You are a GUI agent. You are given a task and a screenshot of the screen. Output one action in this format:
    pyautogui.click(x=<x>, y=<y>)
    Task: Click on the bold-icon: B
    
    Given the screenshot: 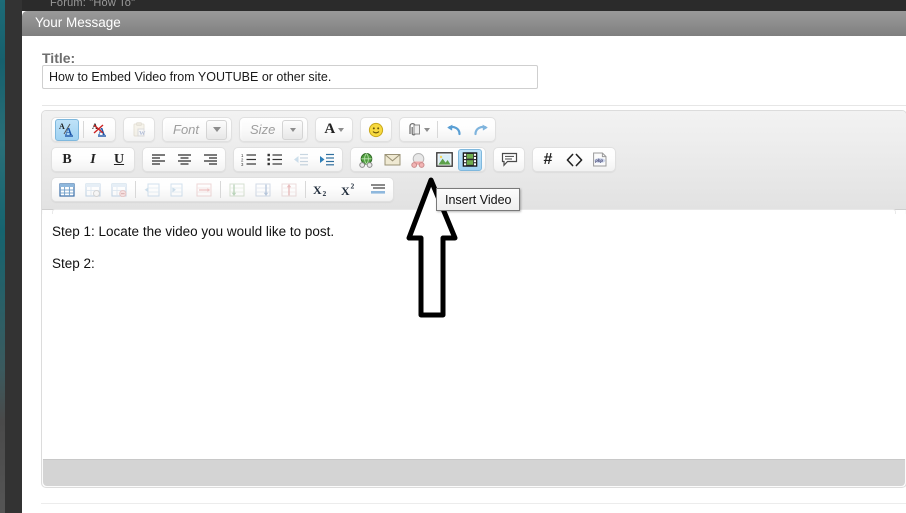 What is the action you would take?
    pyautogui.click(x=67, y=160)
    